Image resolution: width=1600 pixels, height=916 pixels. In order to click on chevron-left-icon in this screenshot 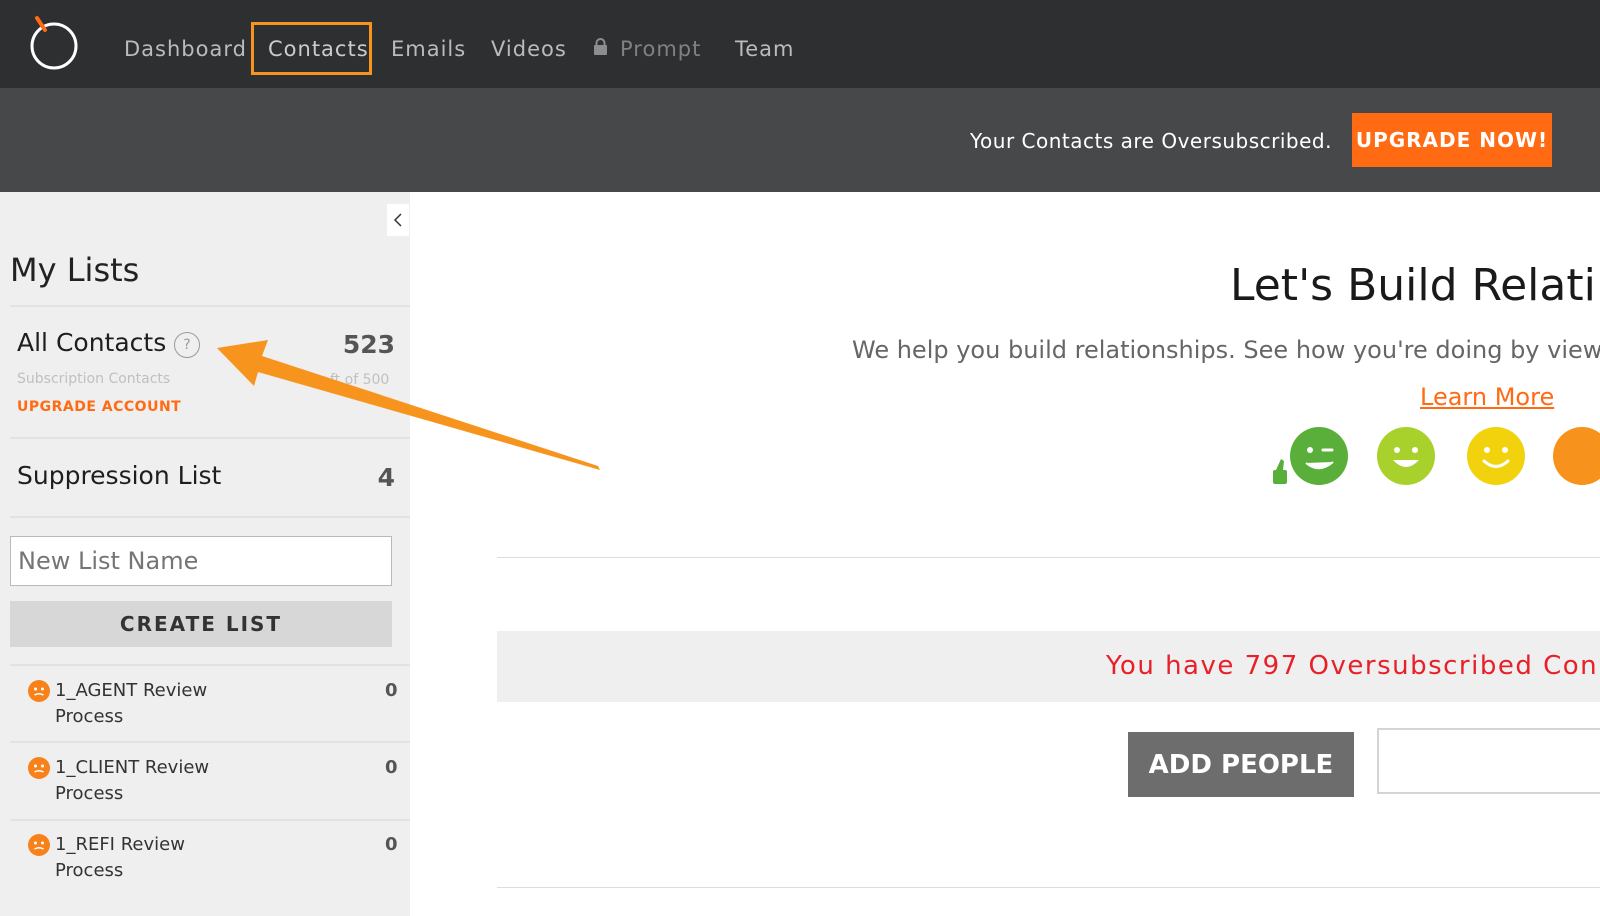, I will do `click(397, 220)`.